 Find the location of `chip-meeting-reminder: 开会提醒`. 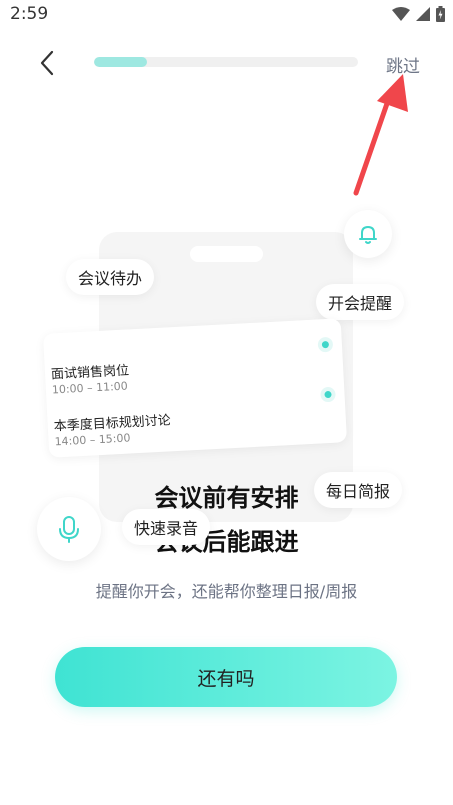

chip-meeting-reminder: 开会提醒 is located at coordinates (360, 302).